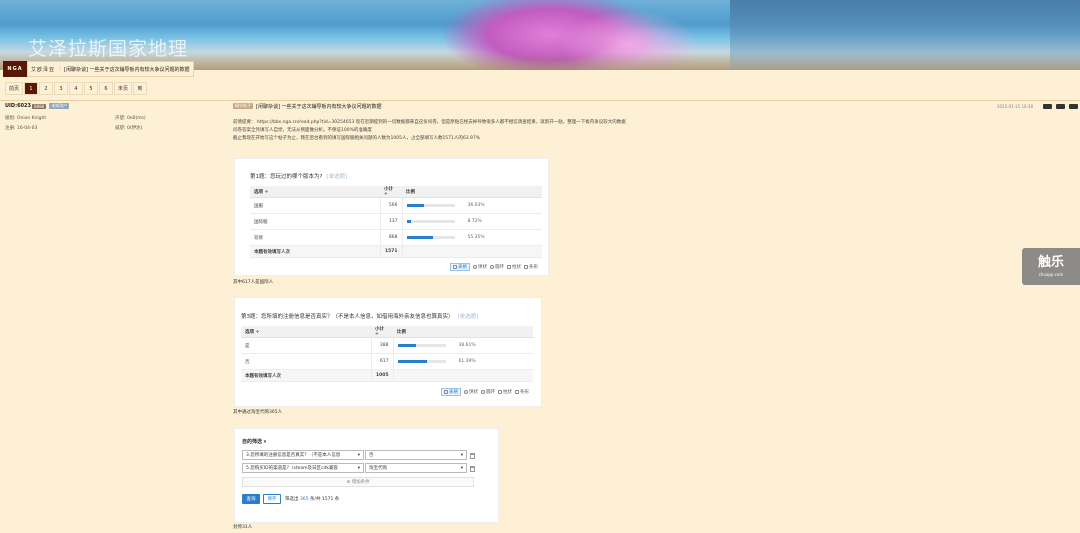 Image resolution: width=1080 pixels, height=533 pixels. What do you see at coordinates (39, 106) in the screenshot?
I see `user-badge: 8888` at bounding box center [39, 106].